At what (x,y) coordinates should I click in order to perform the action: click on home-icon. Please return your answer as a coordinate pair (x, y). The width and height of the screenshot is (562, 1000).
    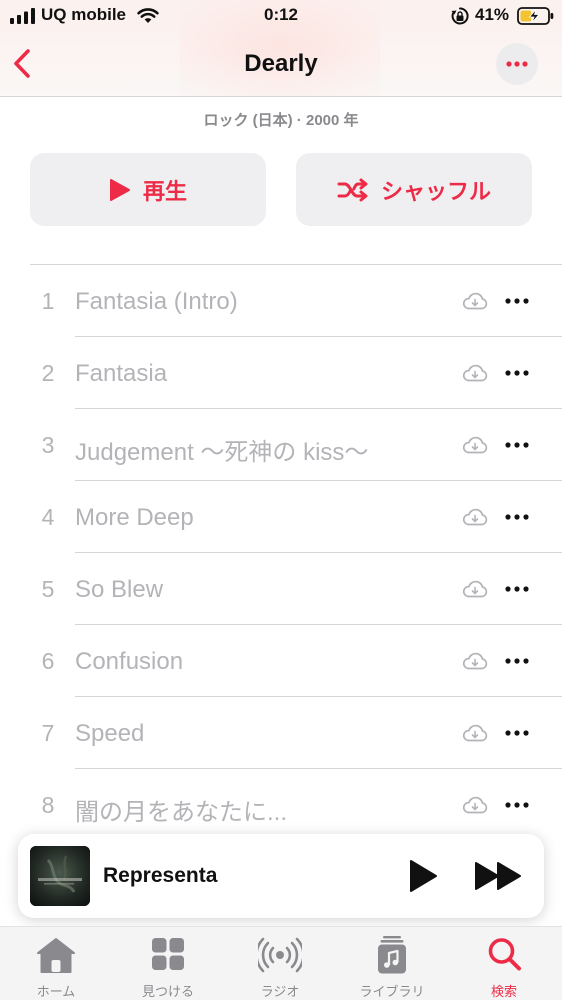
    Looking at the image, I should click on (56, 955).